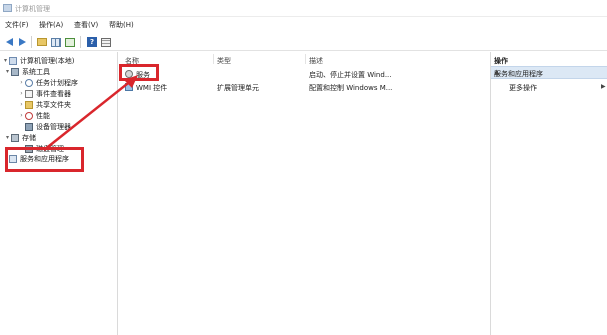 This screenshot has height=335, width=607. I want to click on tree-item-label: 性能, so click(43, 115).